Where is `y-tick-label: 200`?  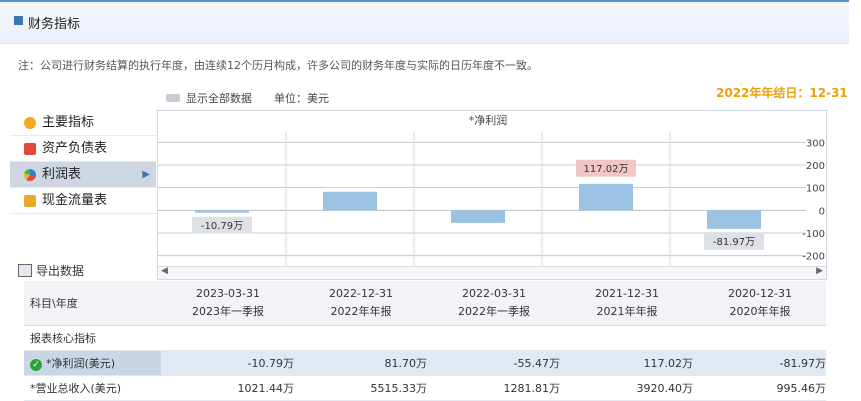 y-tick-label: 200 is located at coordinates (815, 166).